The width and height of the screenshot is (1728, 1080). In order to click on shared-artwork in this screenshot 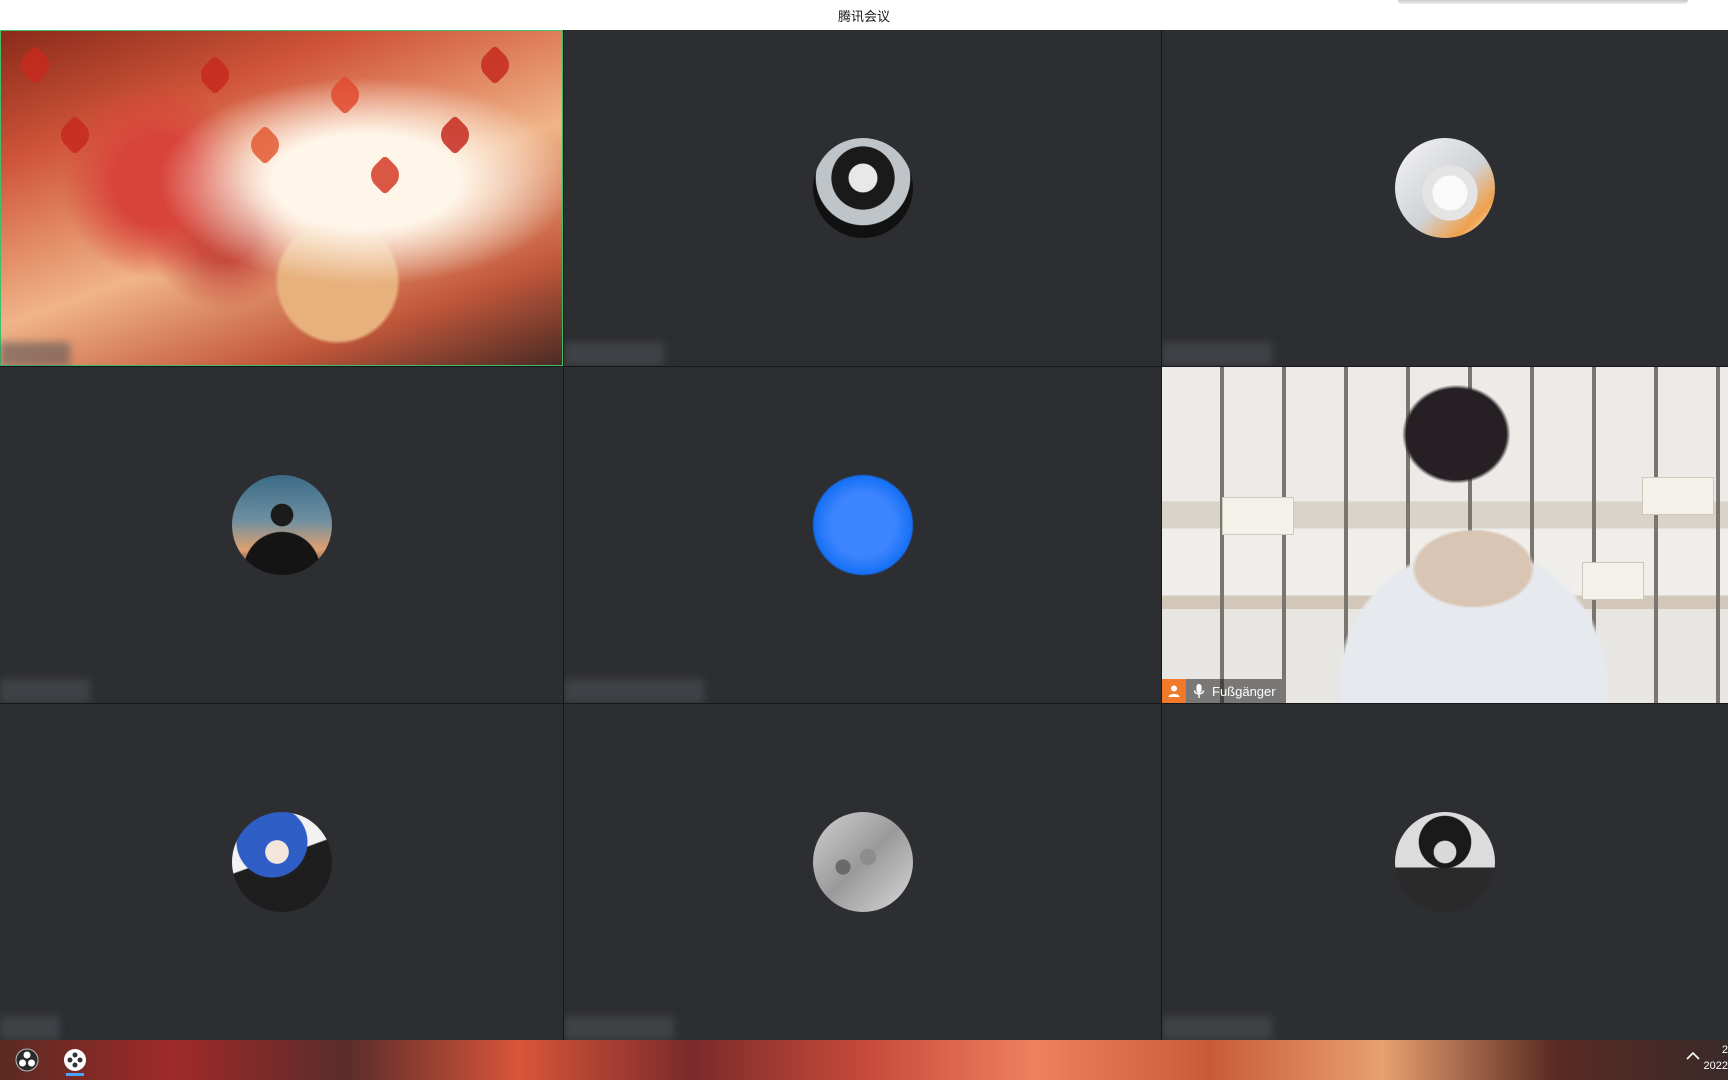, I will do `click(281, 198)`.